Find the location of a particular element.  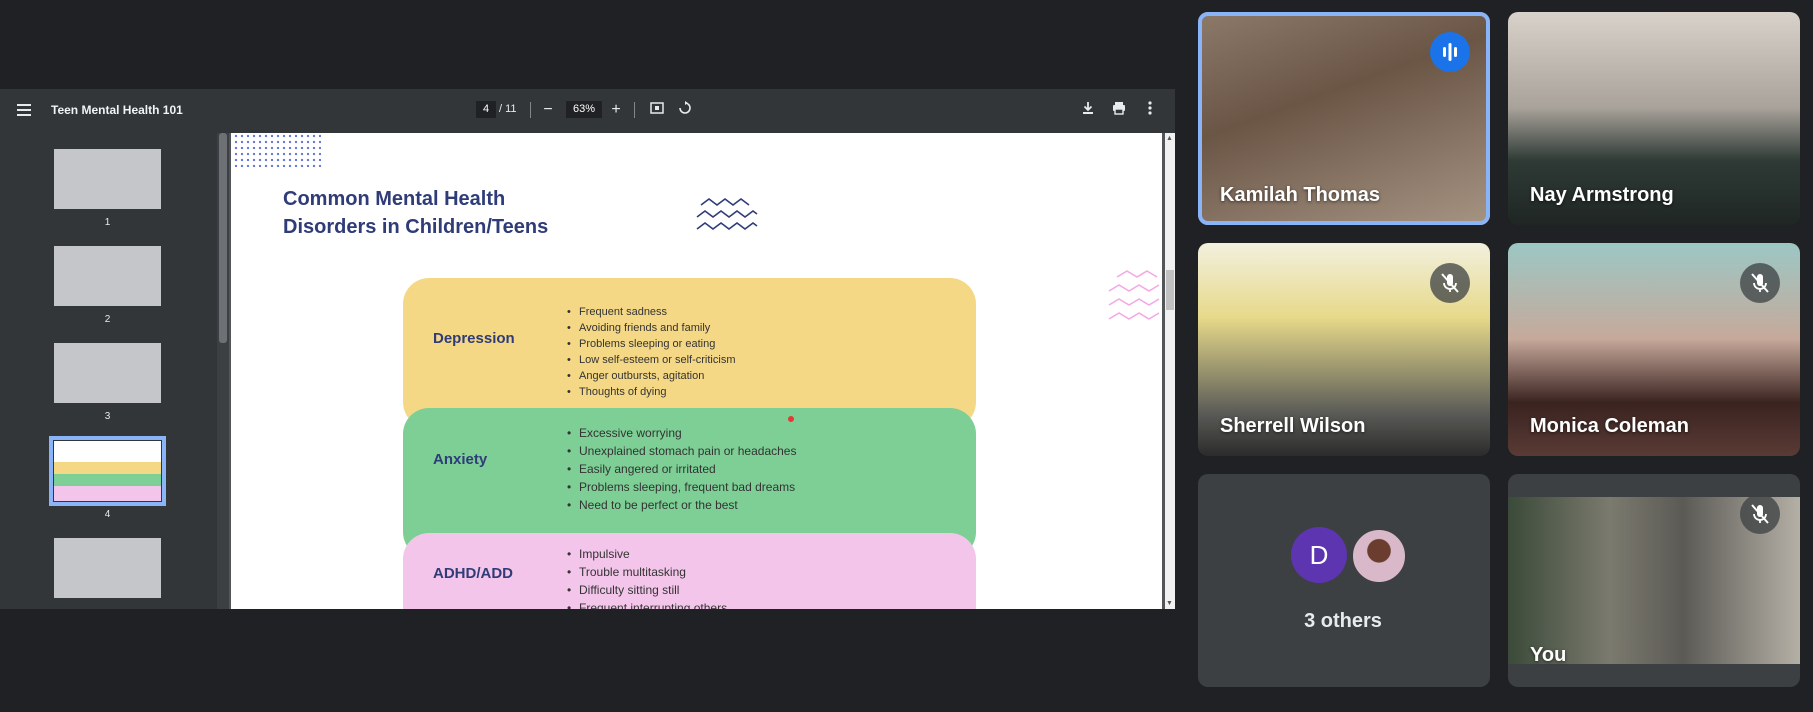

thumbnail-sidebar: 1 2 3 4 is located at coordinates (108, 371).